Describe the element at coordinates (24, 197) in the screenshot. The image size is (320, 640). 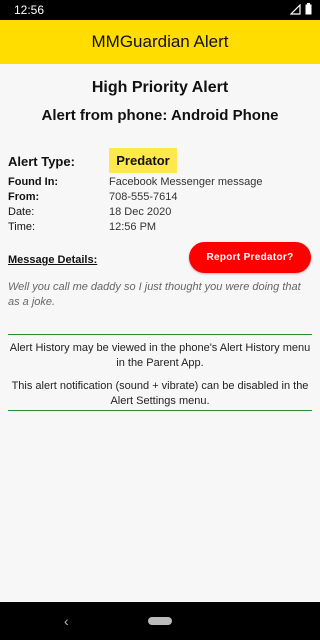
I see `from-label: From:` at that location.